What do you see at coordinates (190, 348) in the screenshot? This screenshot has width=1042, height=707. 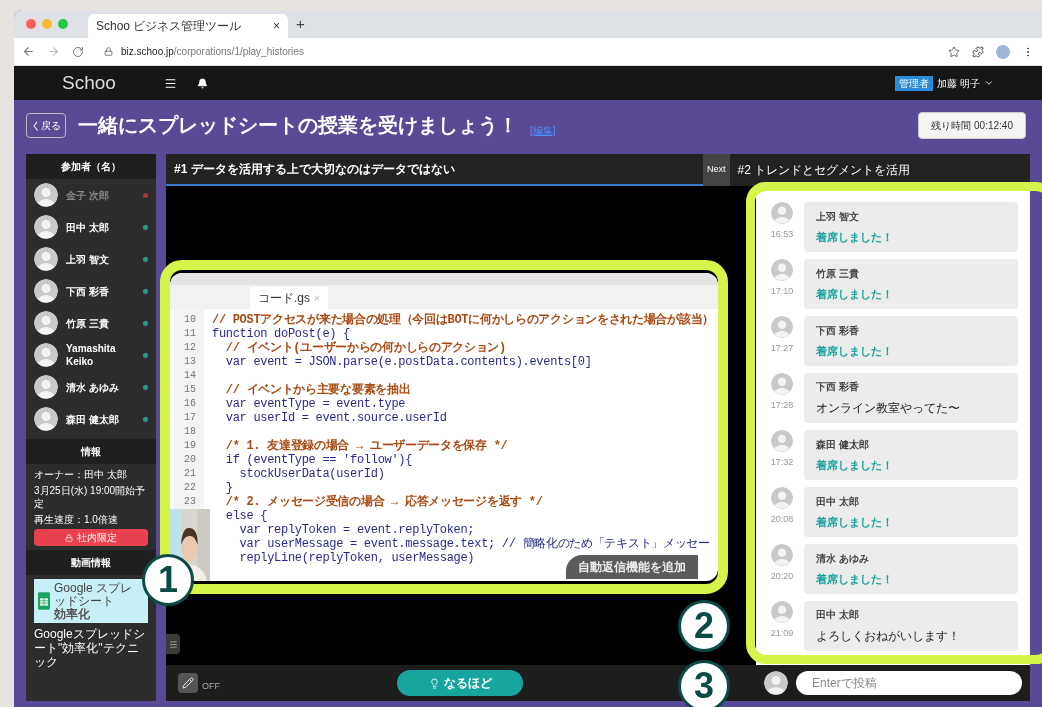 I see `line-number: 12` at bounding box center [190, 348].